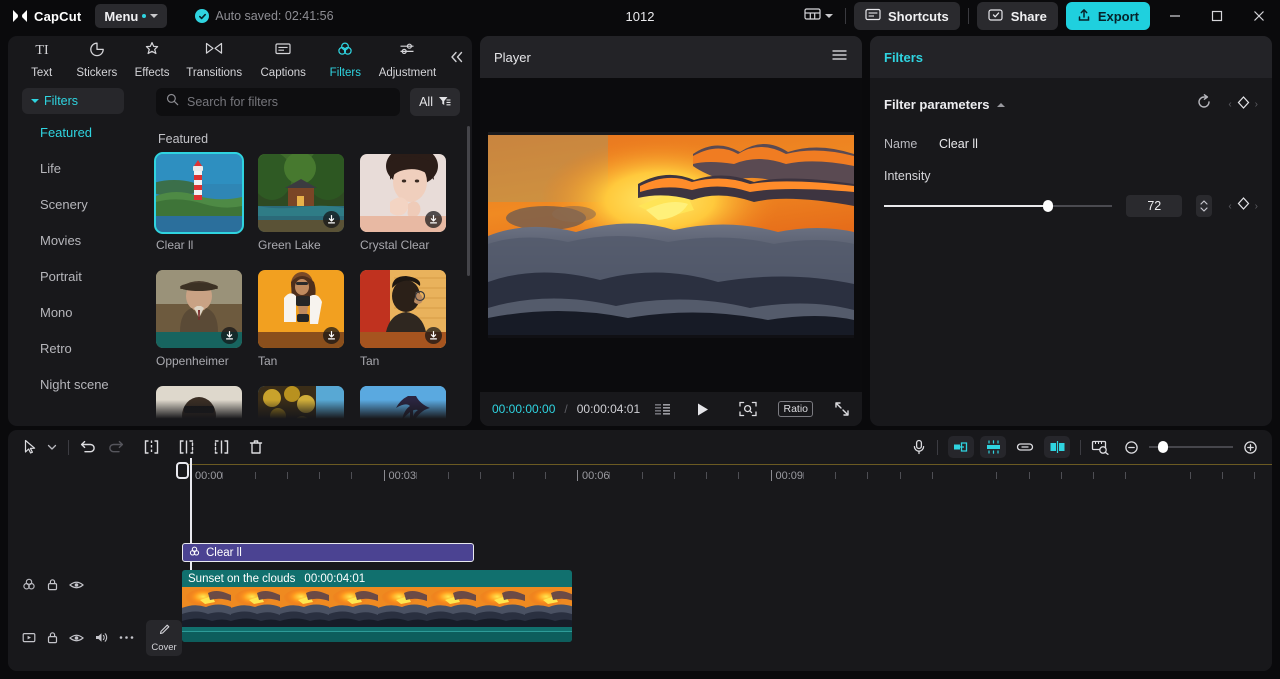 This screenshot has height=679, width=1280. What do you see at coordinates (1204, 104) in the screenshot?
I see `reset-icon` at bounding box center [1204, 104].